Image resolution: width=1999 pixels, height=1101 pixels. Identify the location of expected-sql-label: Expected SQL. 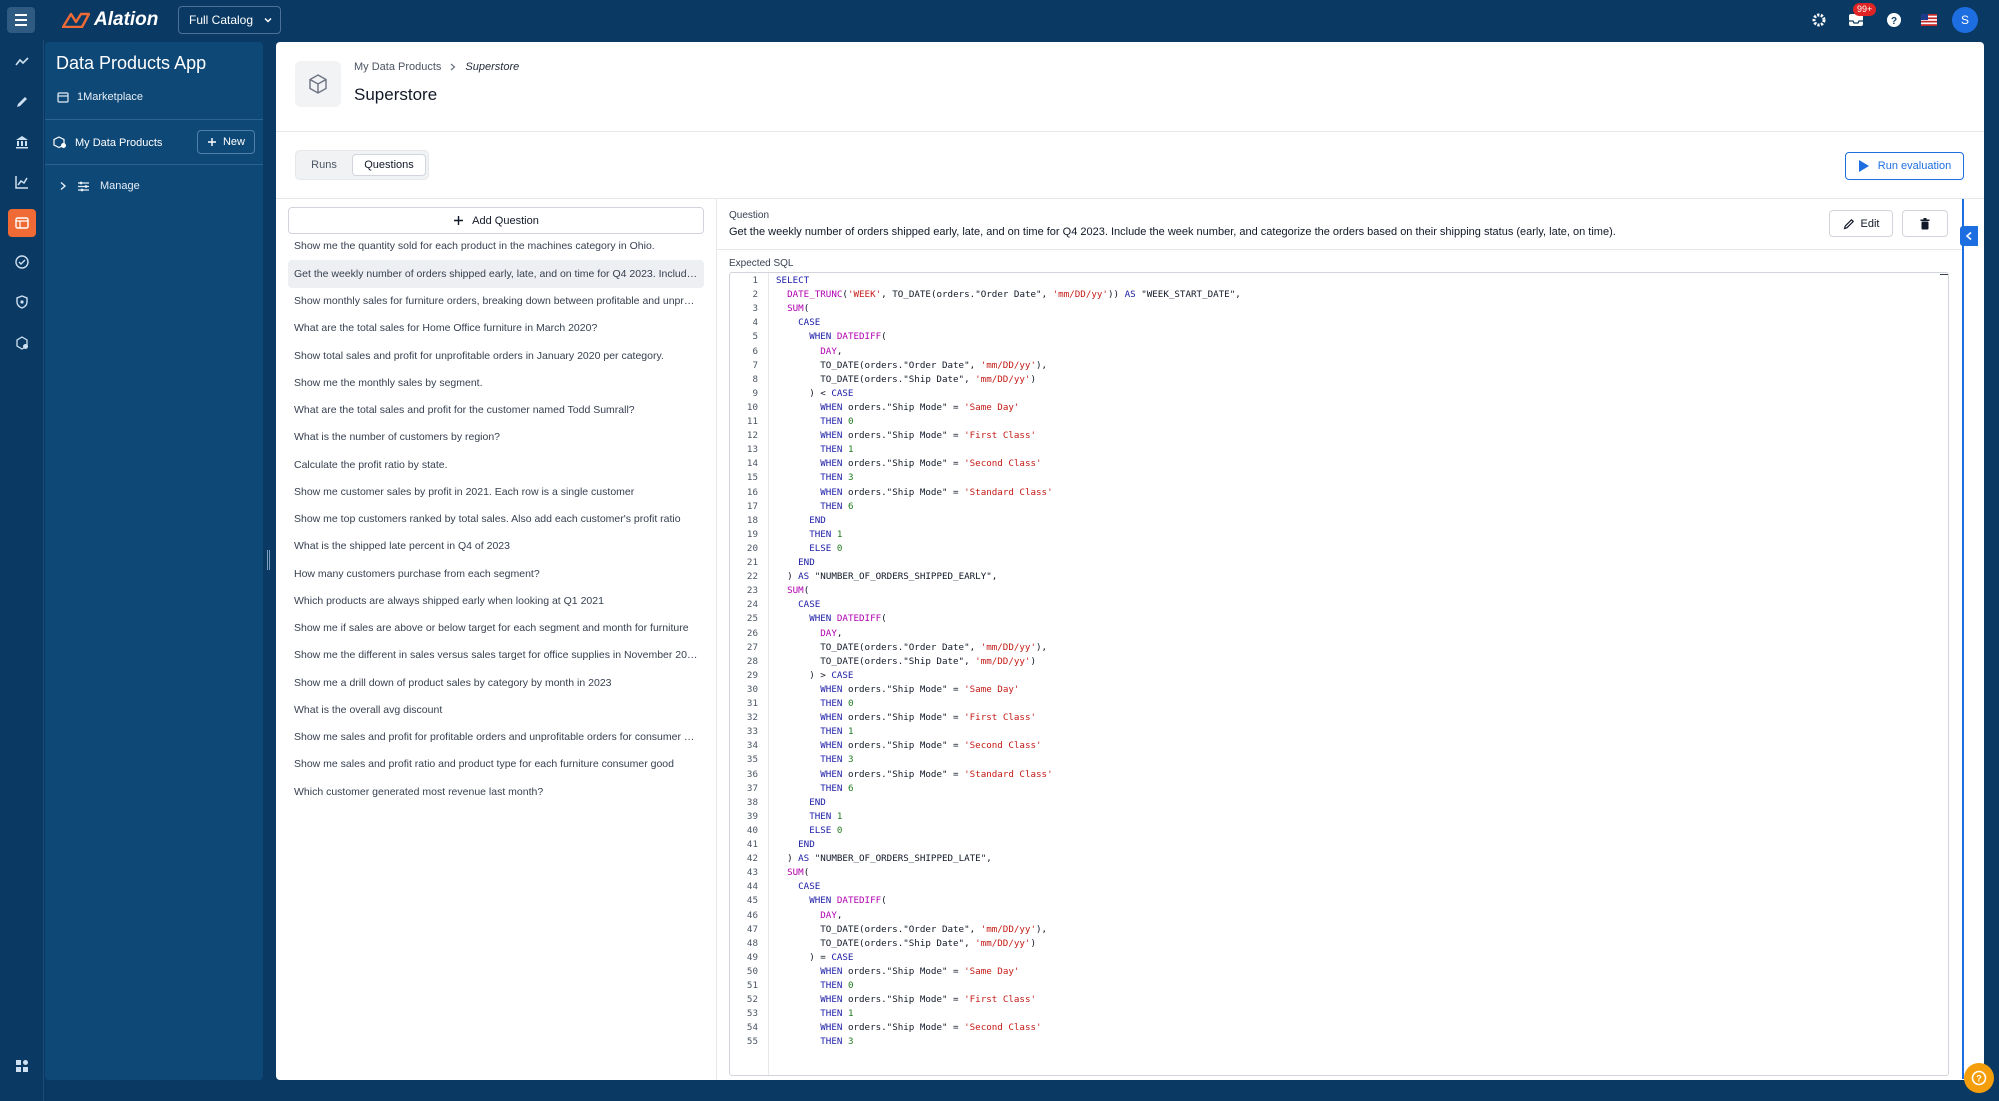
(761, 263).